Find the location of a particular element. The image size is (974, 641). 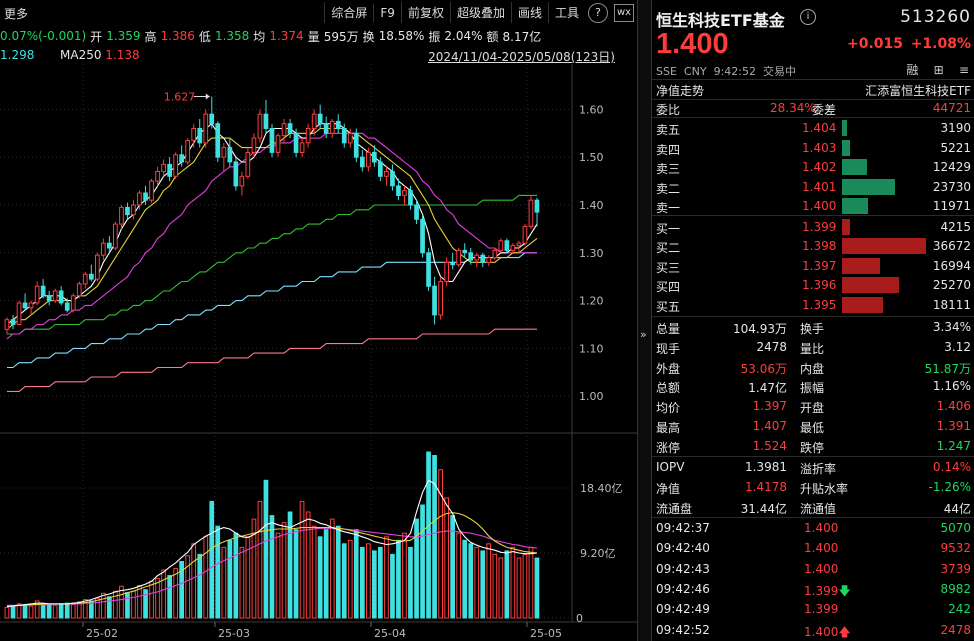

volume-tick-label: 18.40亿 is located at coordinates (601, 488).